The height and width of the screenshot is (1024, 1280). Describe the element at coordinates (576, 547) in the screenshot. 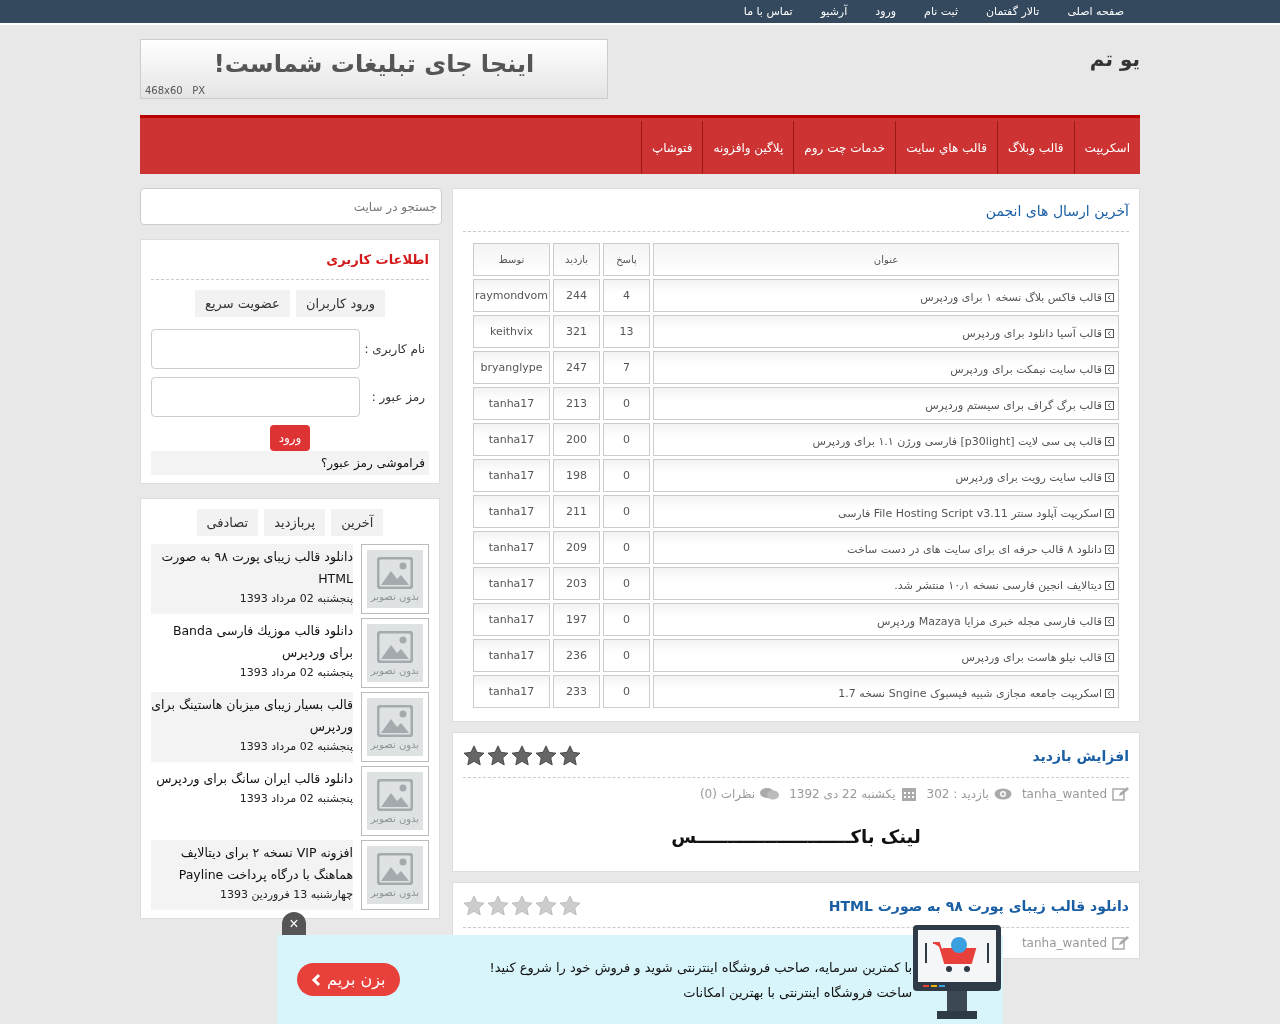

I see `views-cell: 209` at that location.